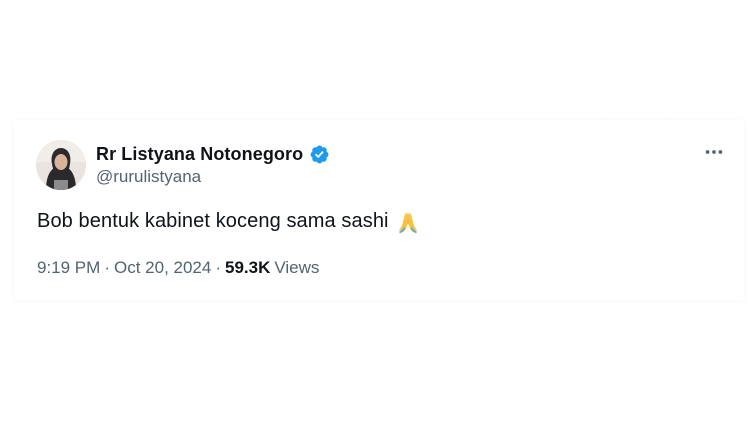  What do you see at coordinates (247, 268) in the screenshot?
I see `views-count: 59.3K` at bounding box center [247, 268].